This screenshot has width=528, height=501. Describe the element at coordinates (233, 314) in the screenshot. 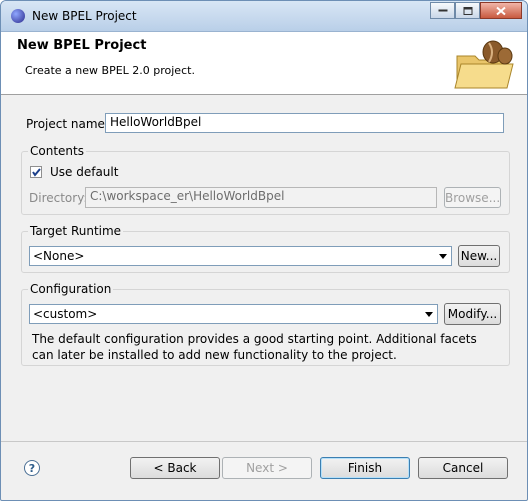

I see `configuration-select: <custom>` at that location.